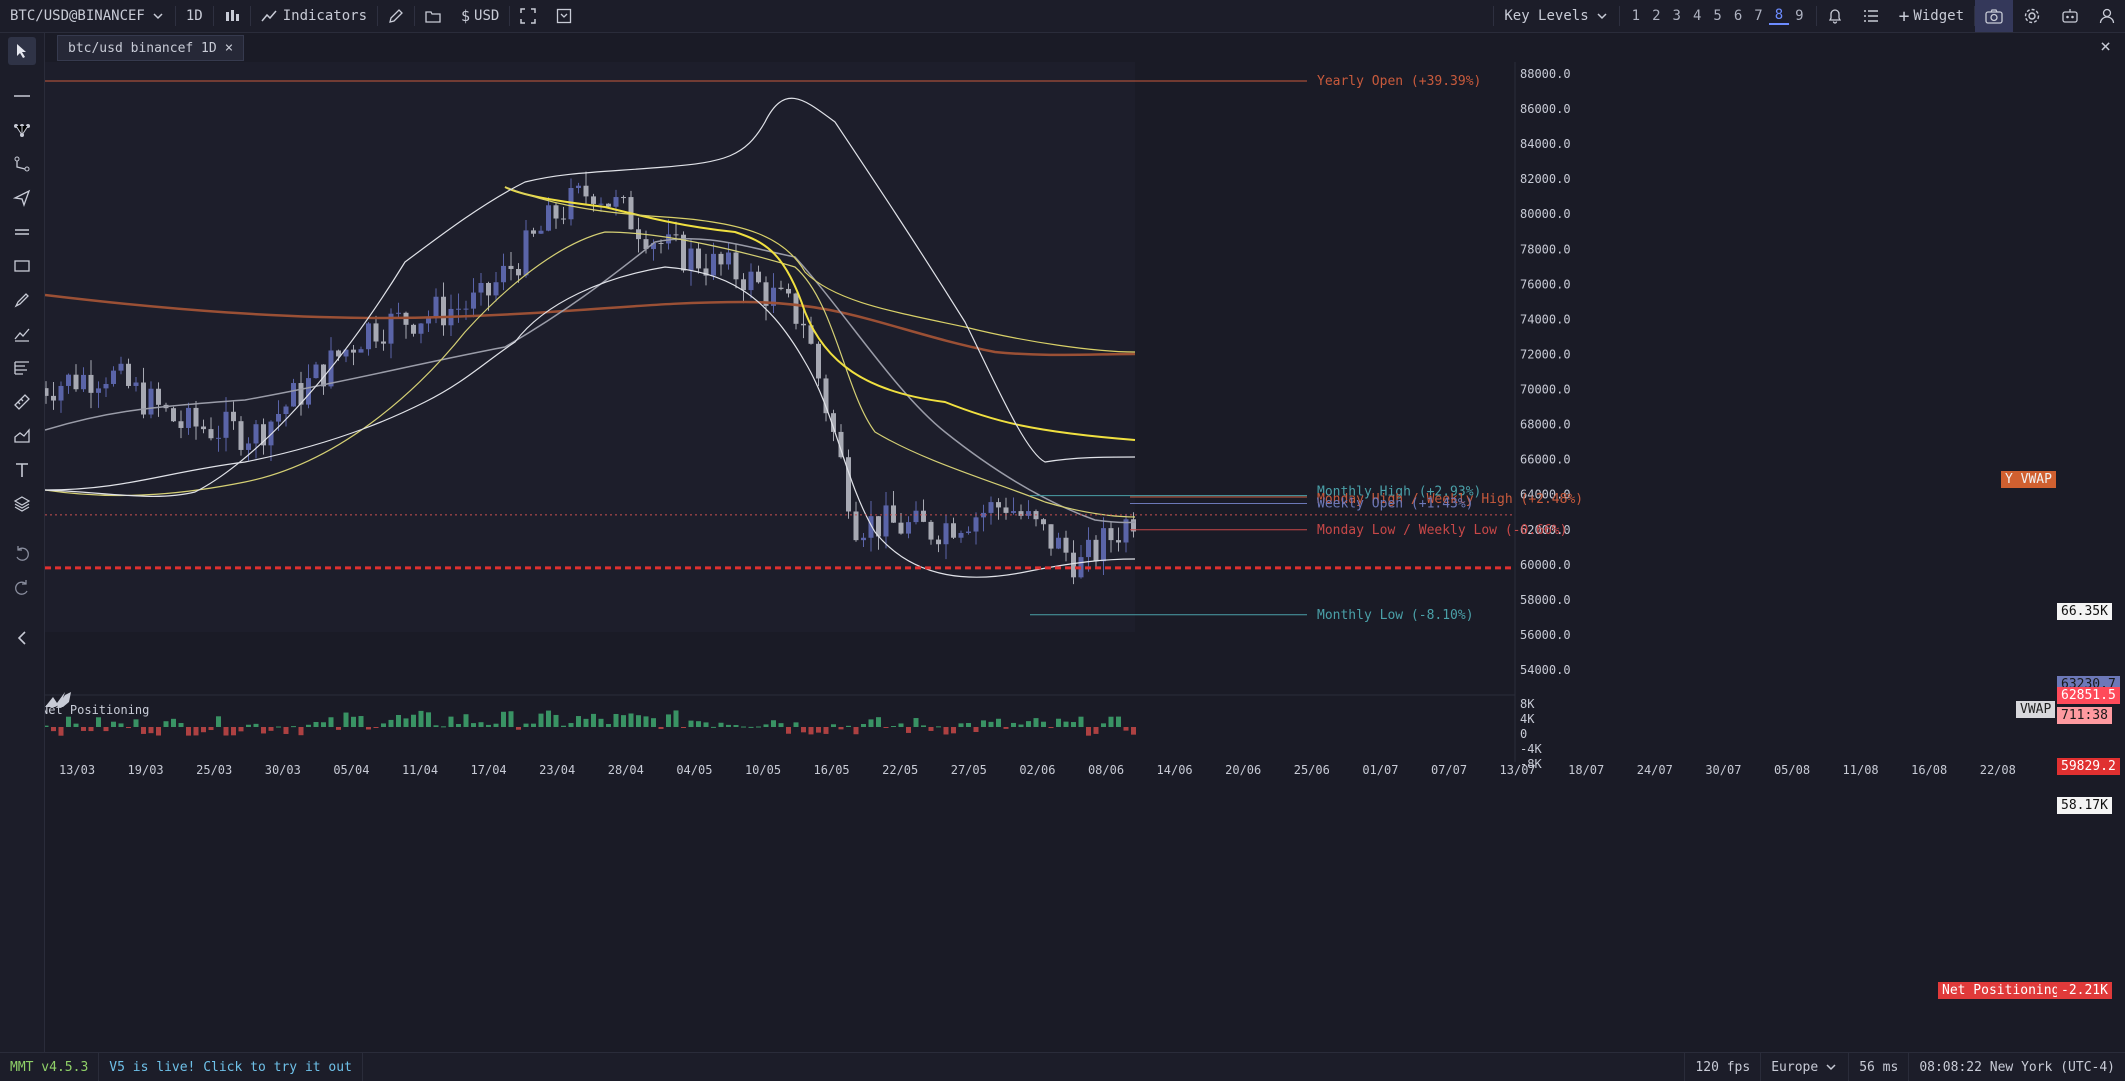  Describe the element at coordinates (1998, 770) in the screenshot. I see `time-axis-label: 22/08` at that location.